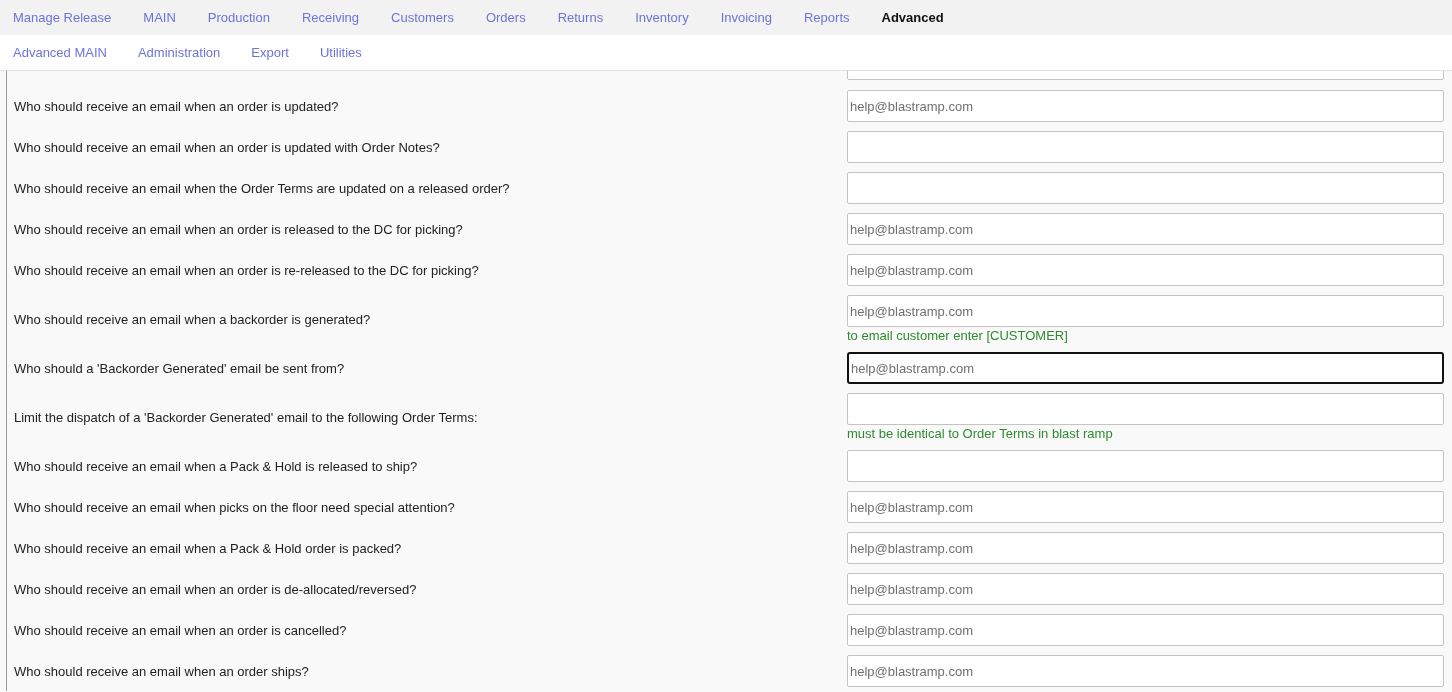 The width and height of the screenshot is (1452, 692). Describe the element at coordinates (161, 671) in the screenshot. I see `setting-question: Who should receive an email when an order ships?` at that location.